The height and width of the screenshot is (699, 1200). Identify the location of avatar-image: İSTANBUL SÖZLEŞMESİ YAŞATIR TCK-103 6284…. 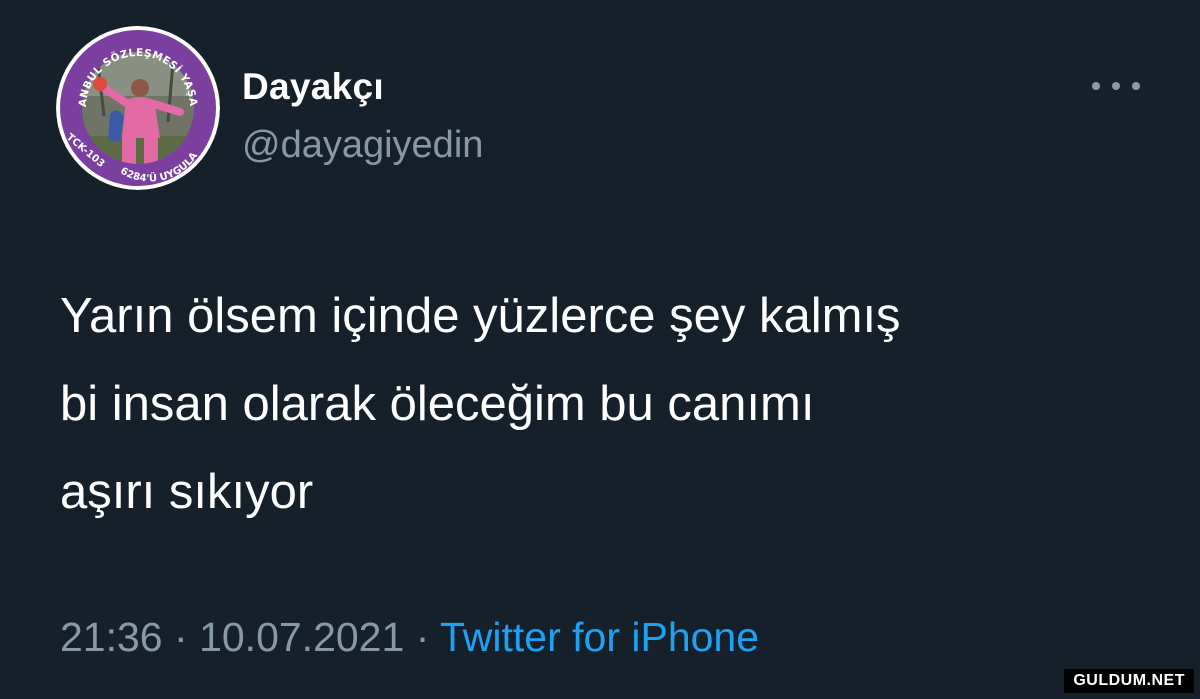
(138, 108).